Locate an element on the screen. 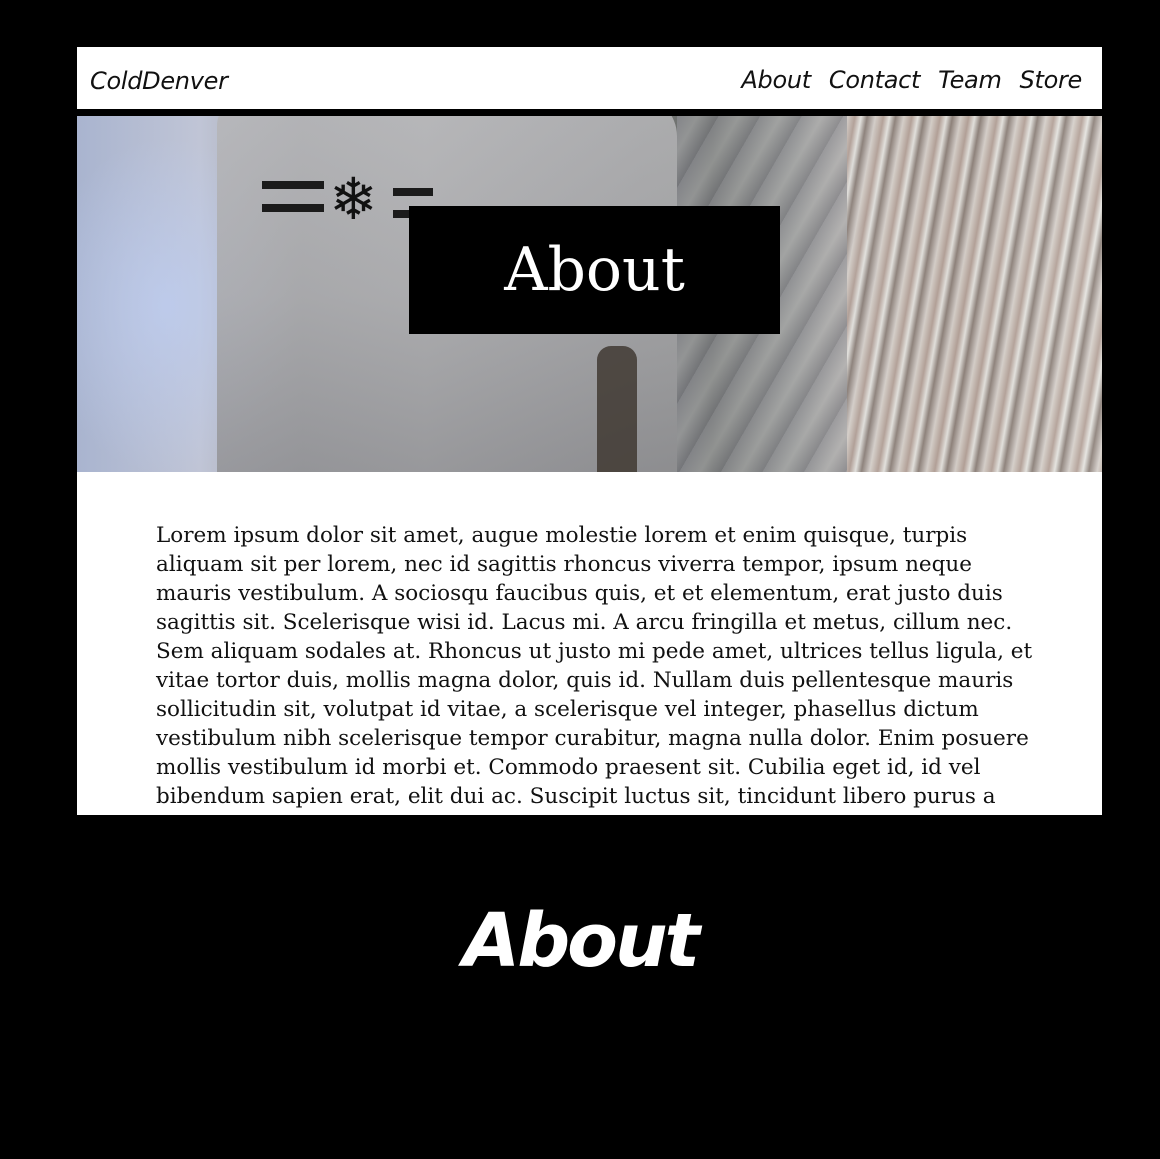 This screenshot has height=1159, width=1160. hero-title: About is located at coordinates (594, 270).